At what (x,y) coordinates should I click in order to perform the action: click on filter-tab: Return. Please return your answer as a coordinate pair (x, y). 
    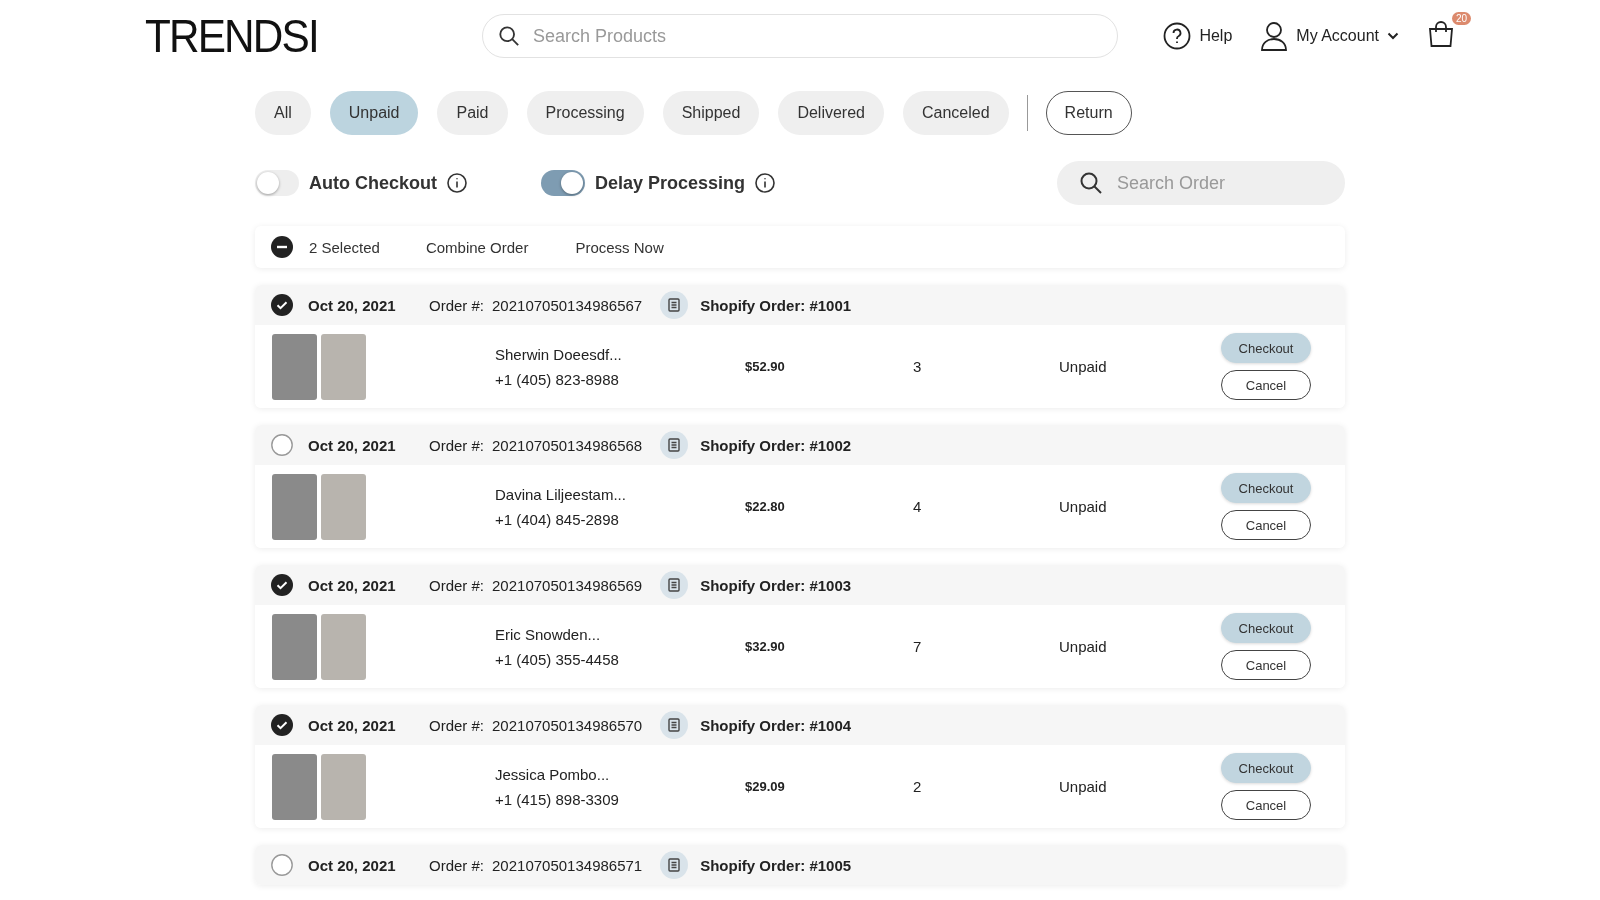
    Looking at the image, I should click on (1088, 113).